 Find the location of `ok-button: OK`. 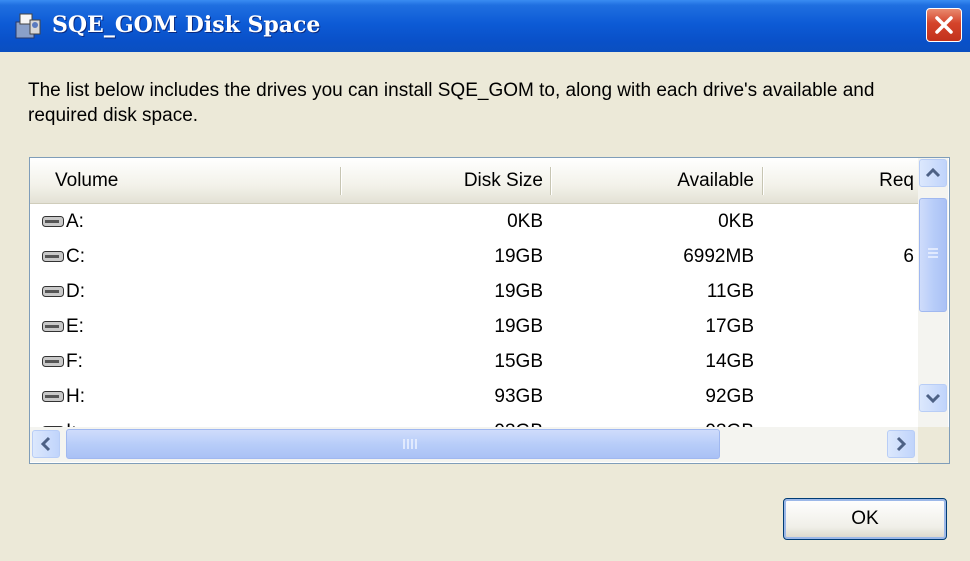

ok-button: OK is located at coordinates (865, 519).